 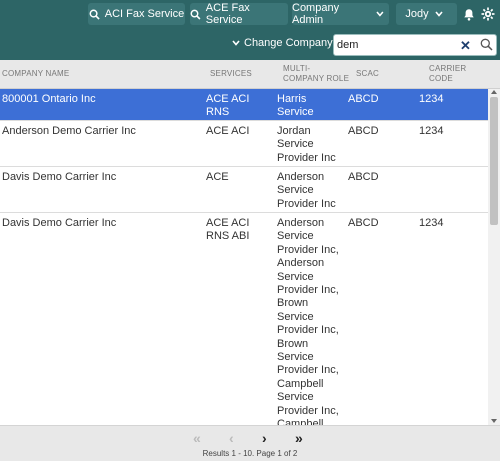 What do you see at coordinates (49, 99) in the screenshot?
I see `company-name-cell: 800001 Ontario Inc` at bounding box center [49, 99].